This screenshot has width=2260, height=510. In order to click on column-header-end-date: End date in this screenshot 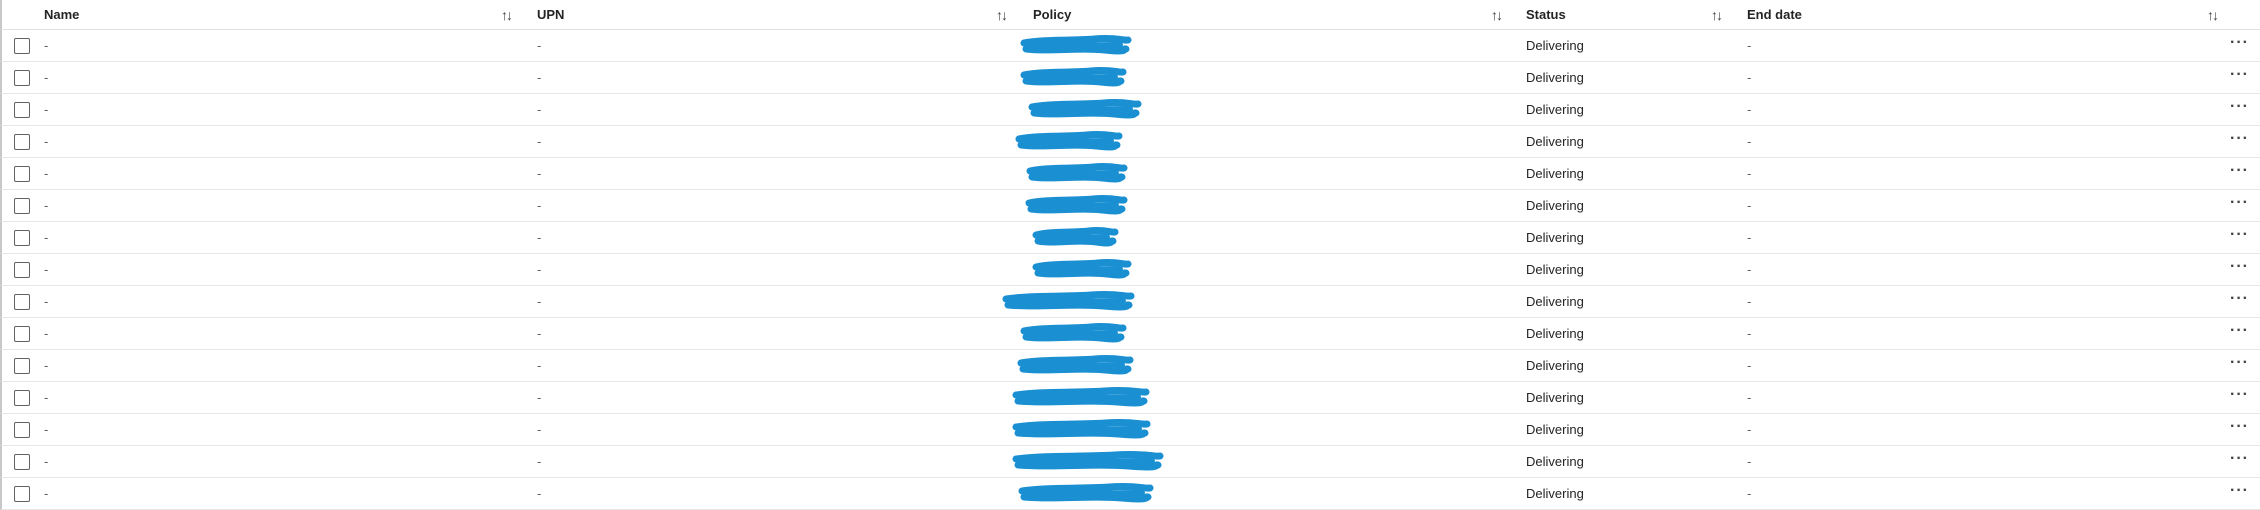, I will do `click(1774, 15)`.